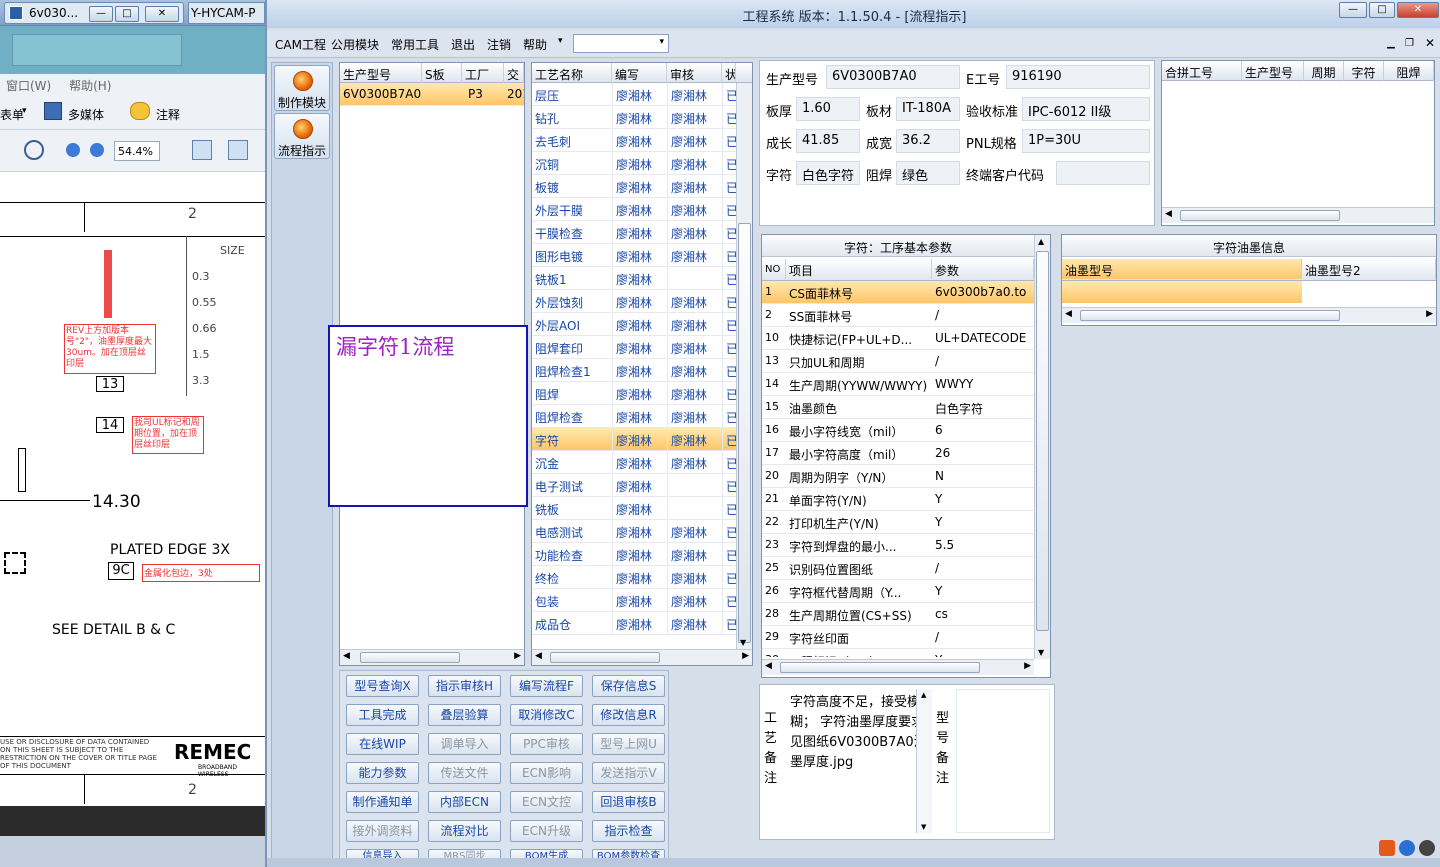  Describe the element at coordinates (1418, 10) in the screenshot. I see `close-button: ✕` at that location.